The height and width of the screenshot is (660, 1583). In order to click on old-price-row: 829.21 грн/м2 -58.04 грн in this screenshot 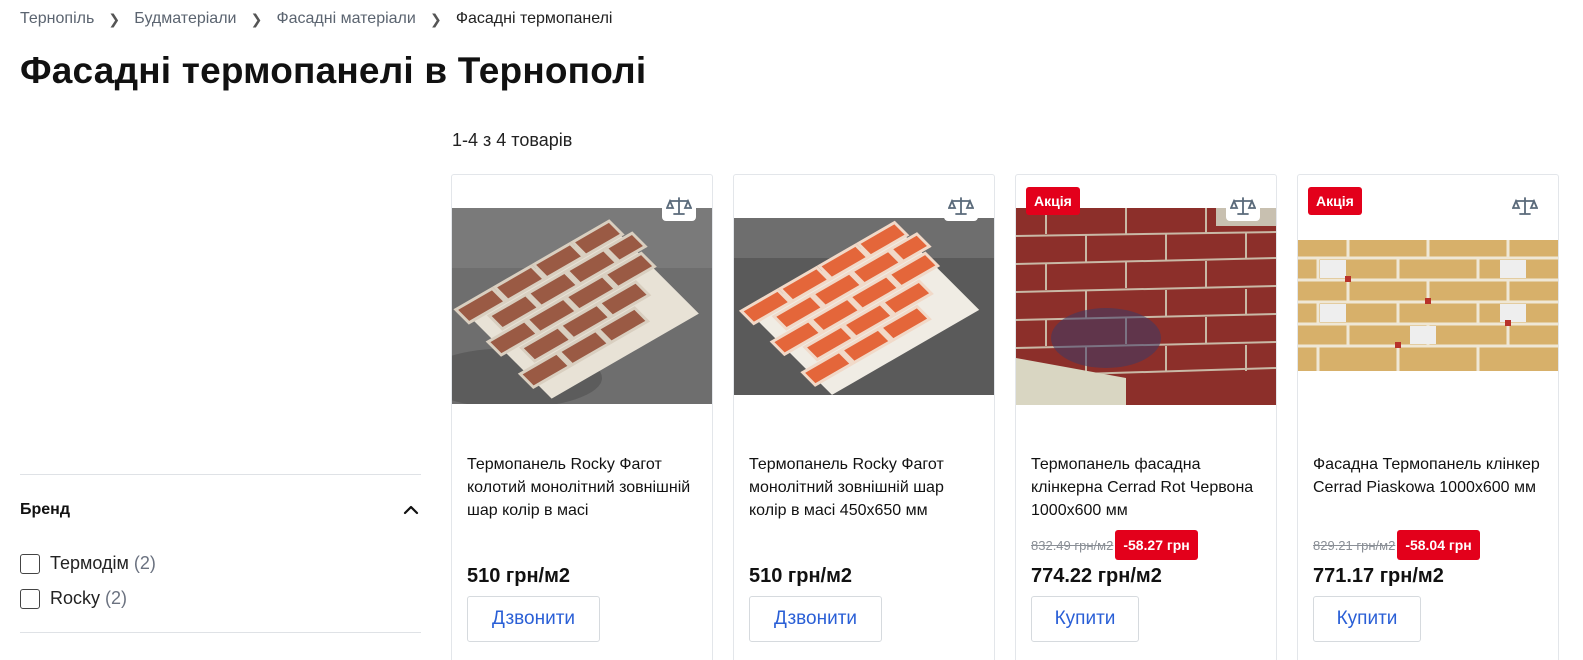, I will do `click(1396, 545)`.